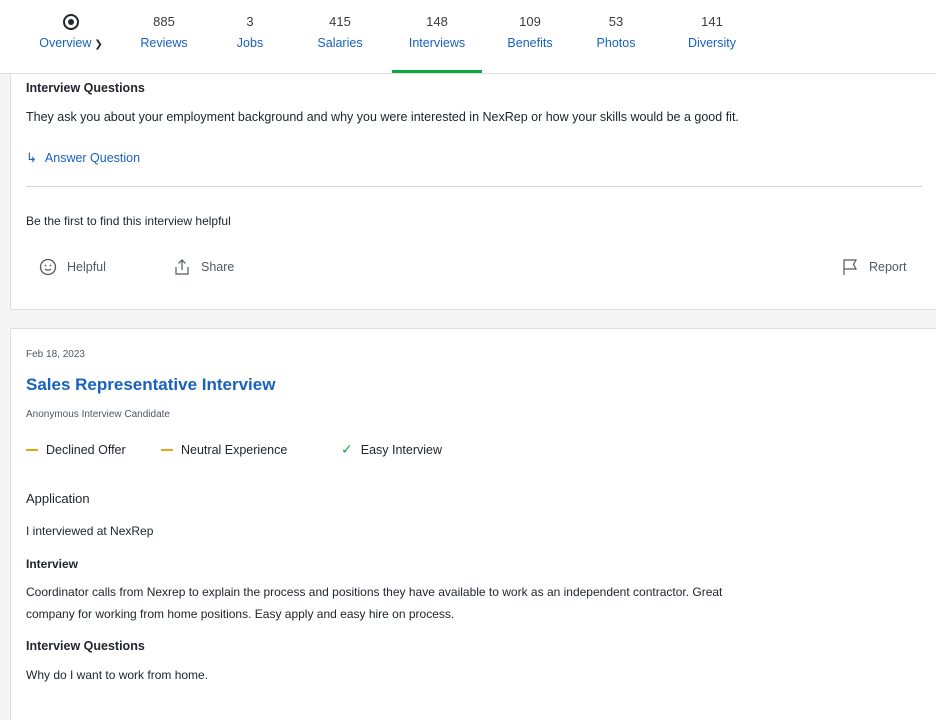 The image size is (936, 720). I want to click on badge-easy-interview: ✓ Easy Interview, so click(391, 449).